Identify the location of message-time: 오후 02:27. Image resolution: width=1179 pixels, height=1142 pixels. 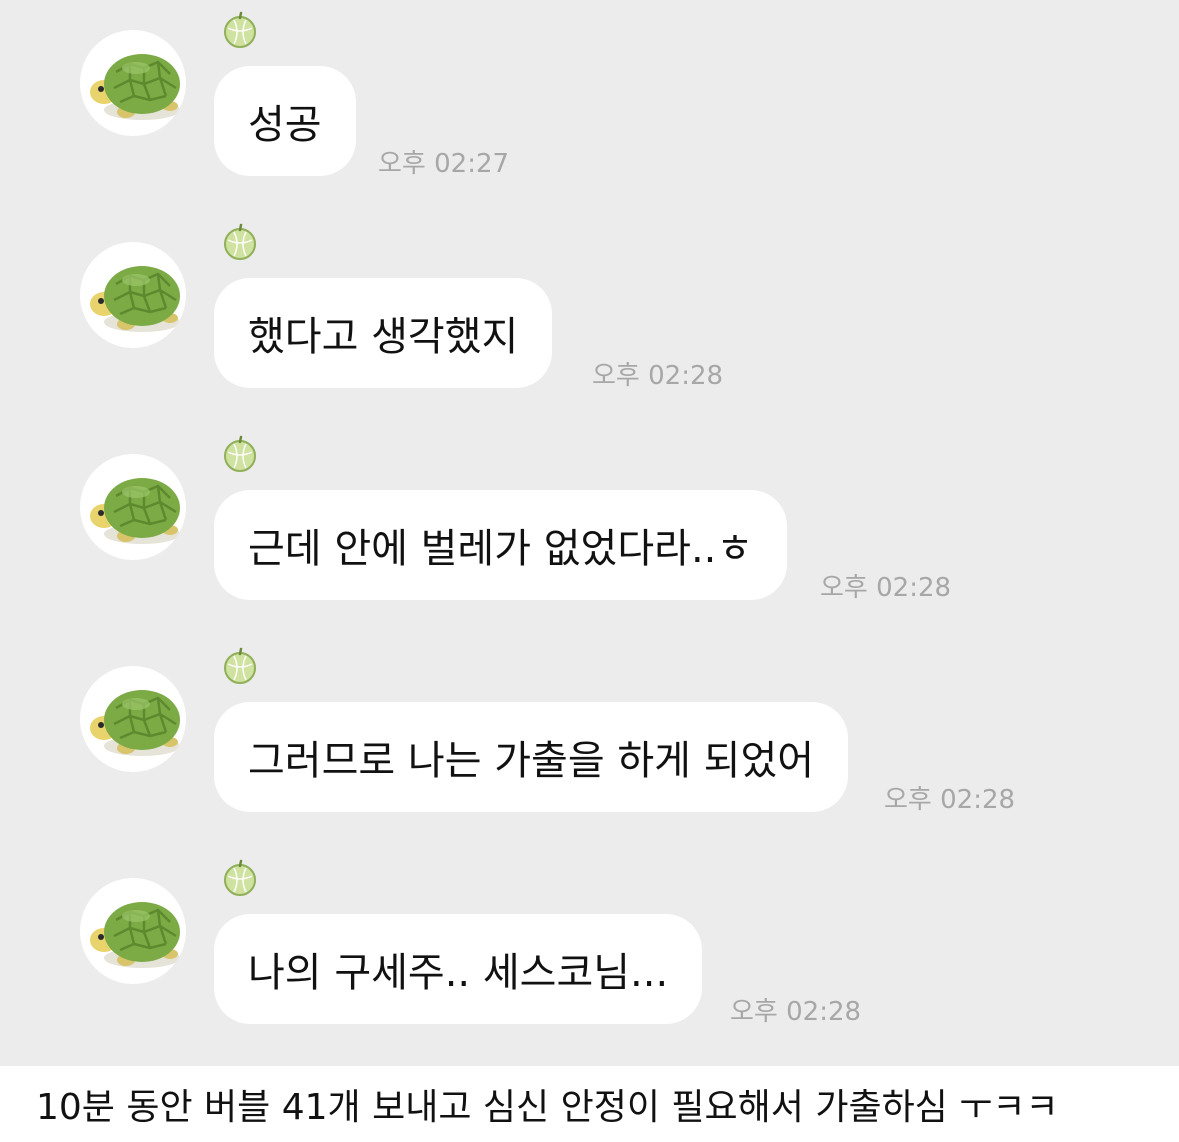
(444, 164).